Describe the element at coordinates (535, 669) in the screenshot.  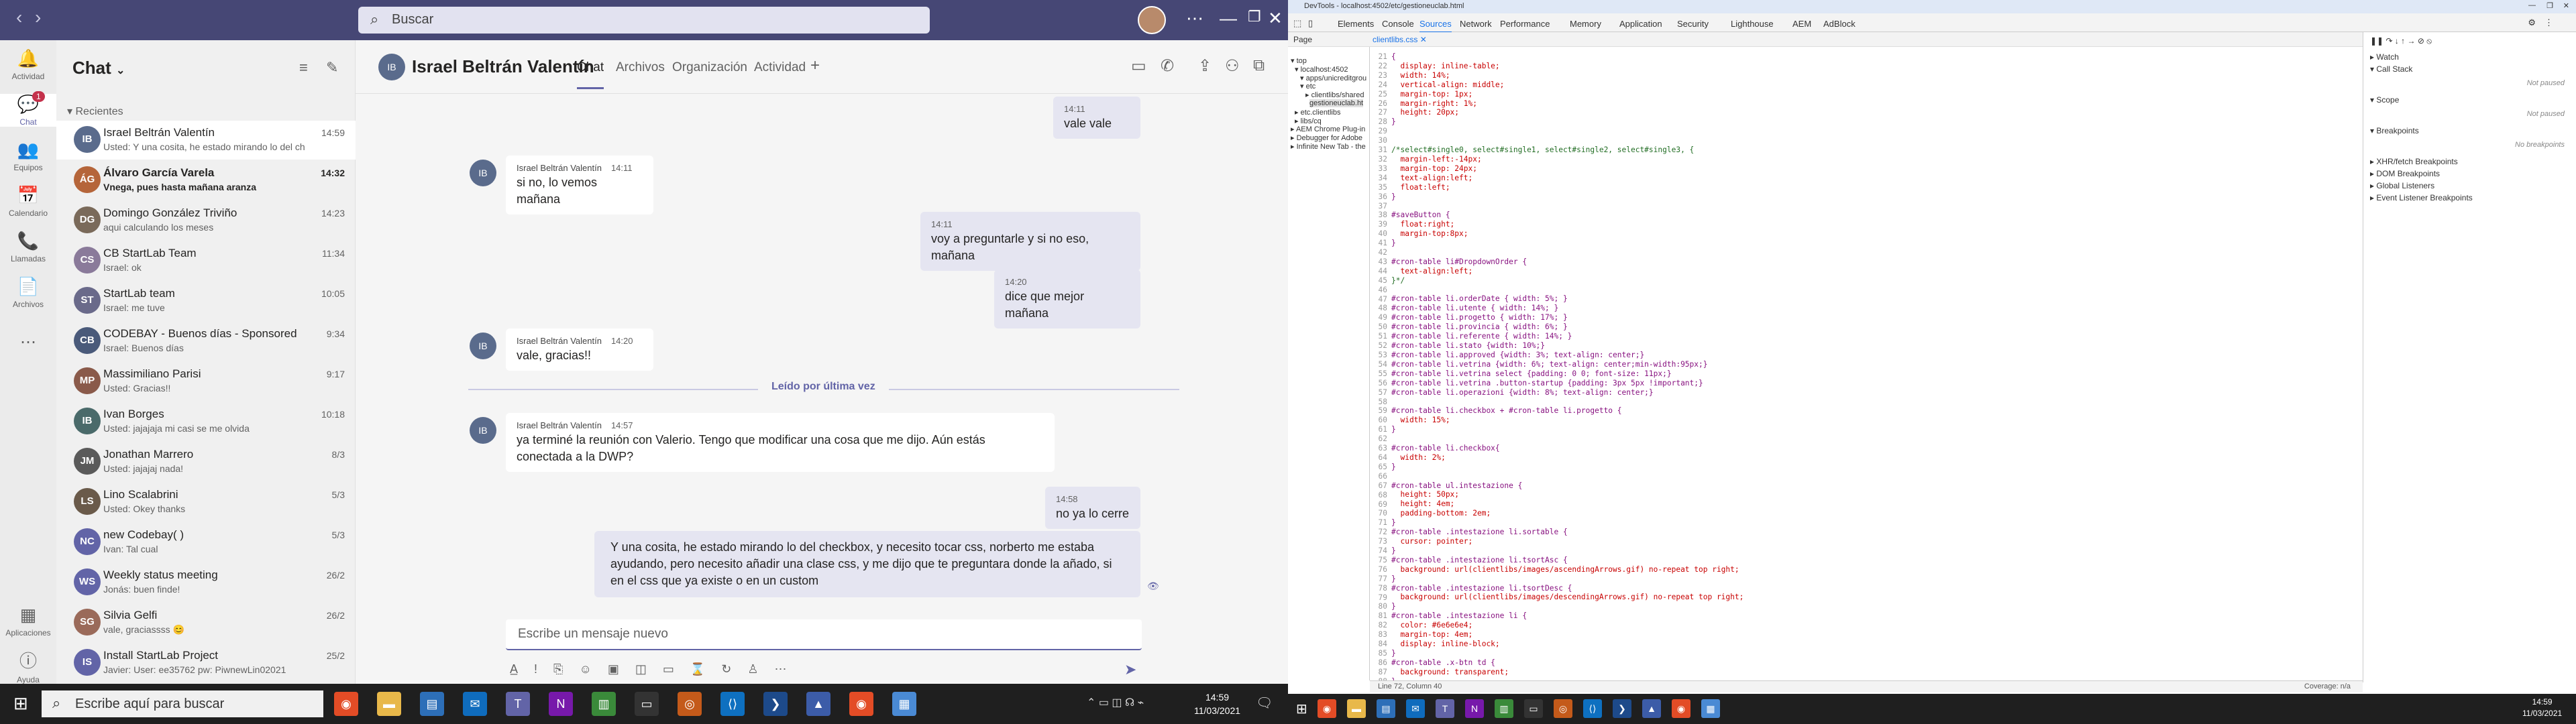
I see `important-icon: !` at that location.